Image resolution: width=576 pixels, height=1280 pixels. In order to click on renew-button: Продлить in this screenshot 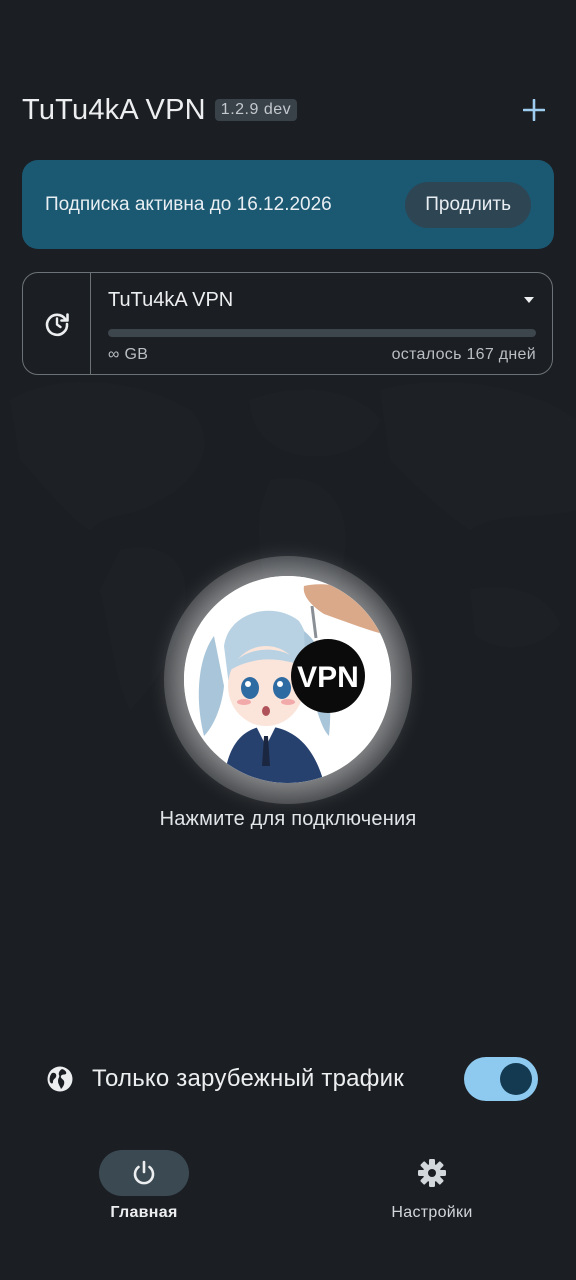, I will do `click(468, 204)`.